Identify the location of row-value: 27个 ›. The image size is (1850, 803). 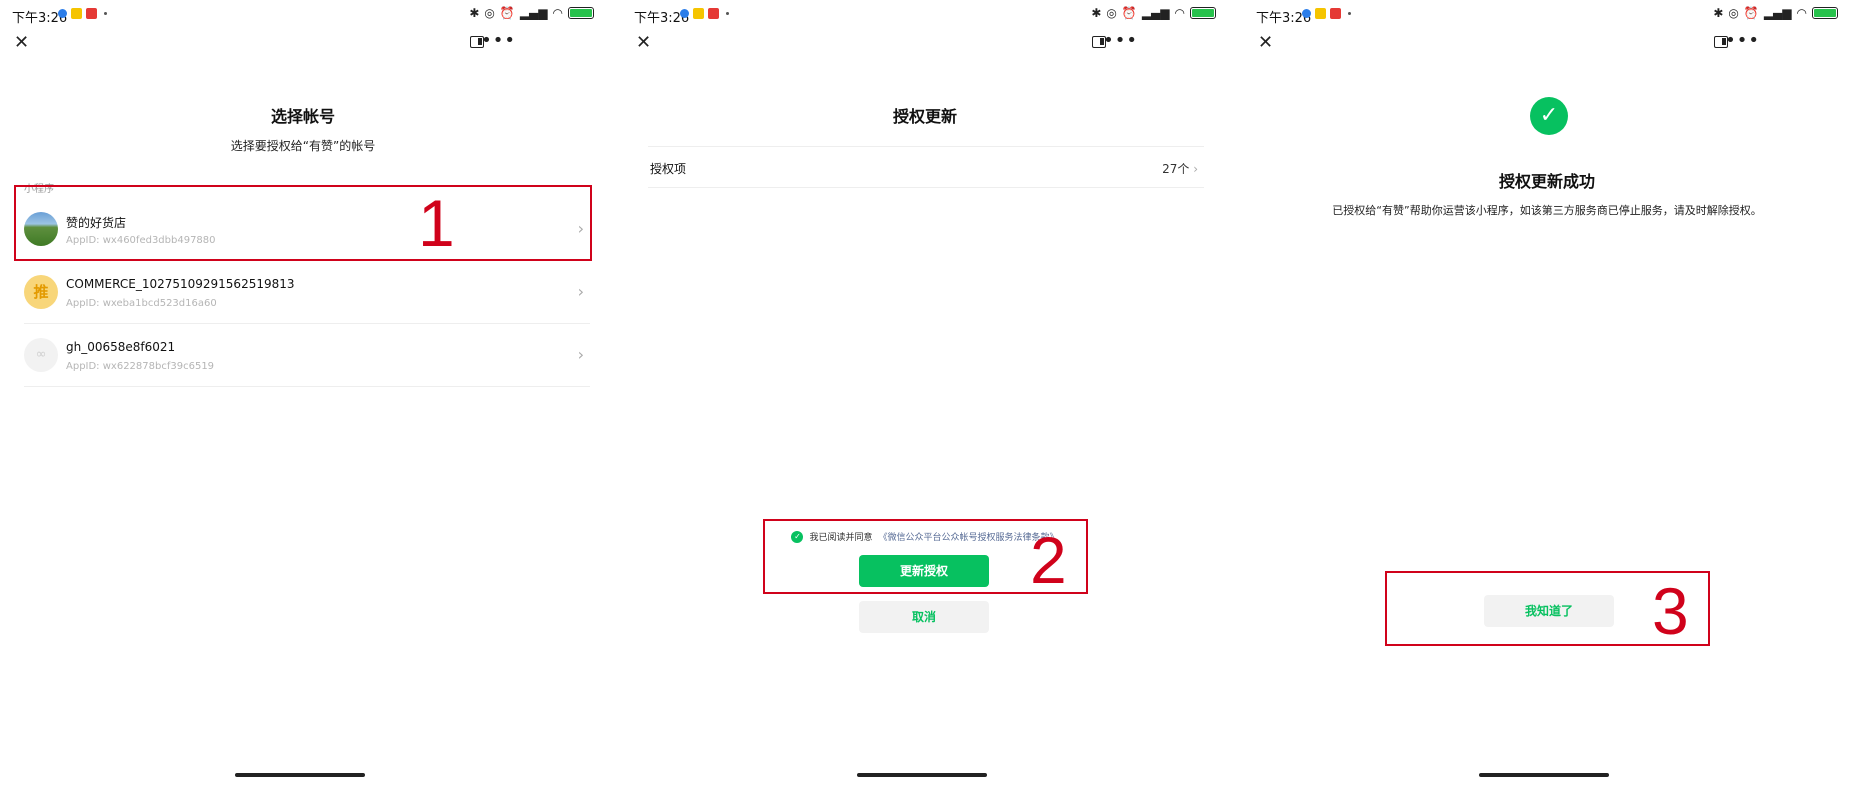
(1180, 169).